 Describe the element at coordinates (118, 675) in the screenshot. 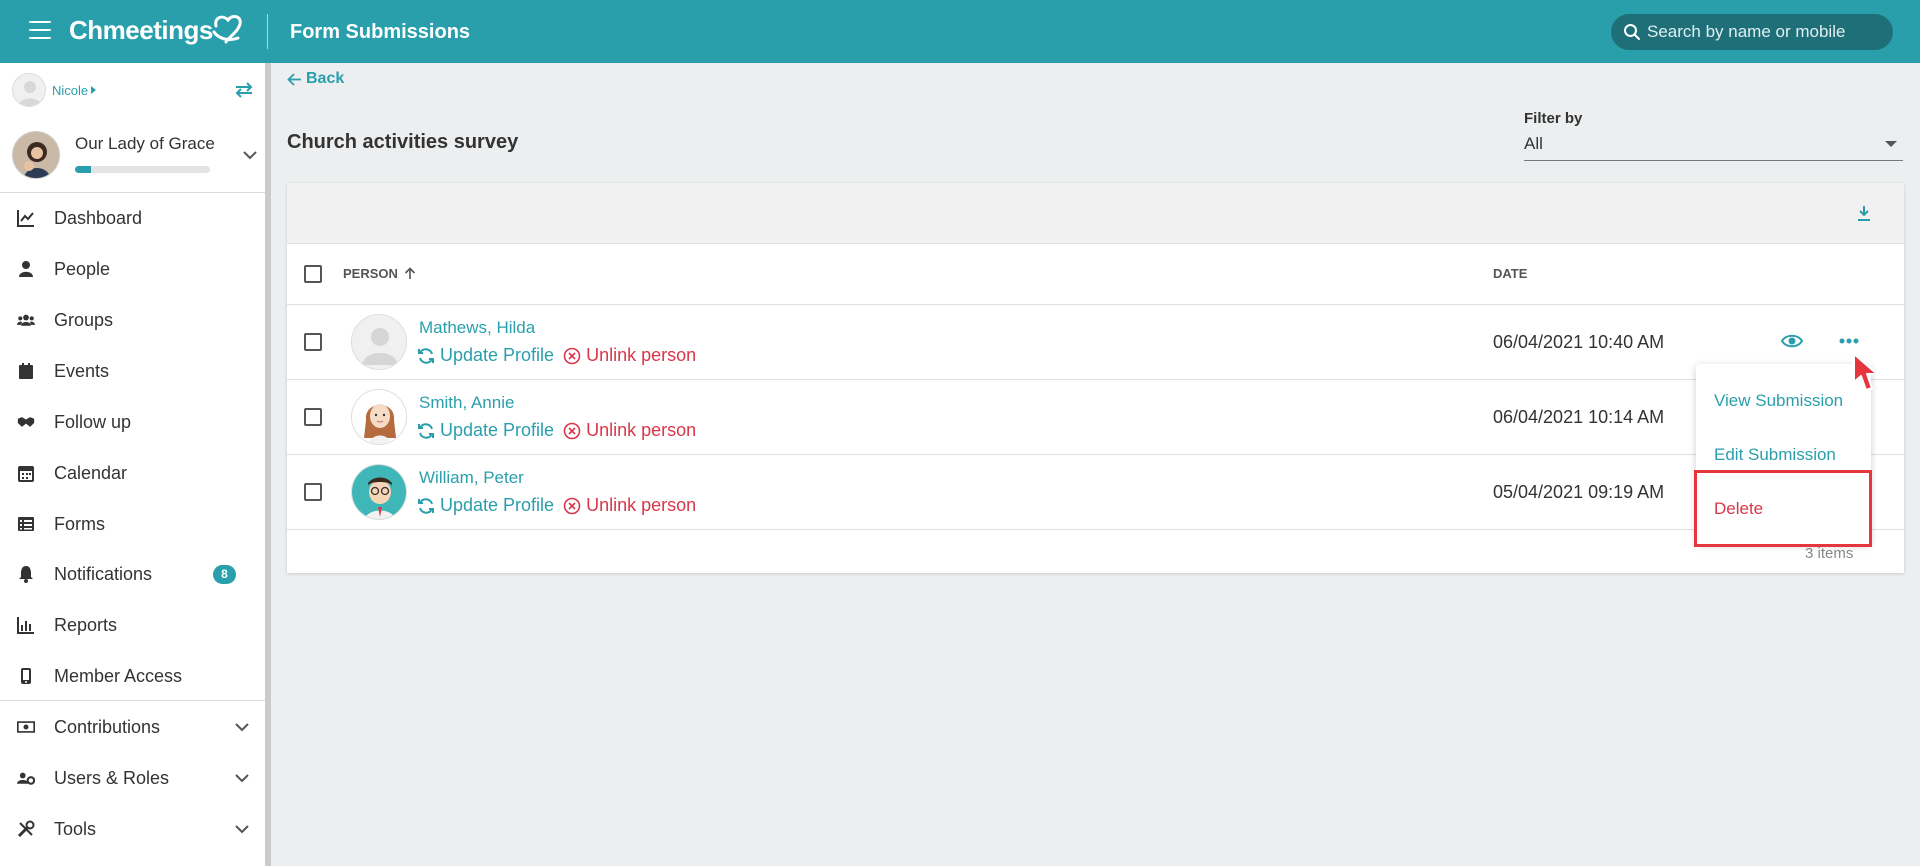

I see `sidebar-item-label: Member Access` at that location.